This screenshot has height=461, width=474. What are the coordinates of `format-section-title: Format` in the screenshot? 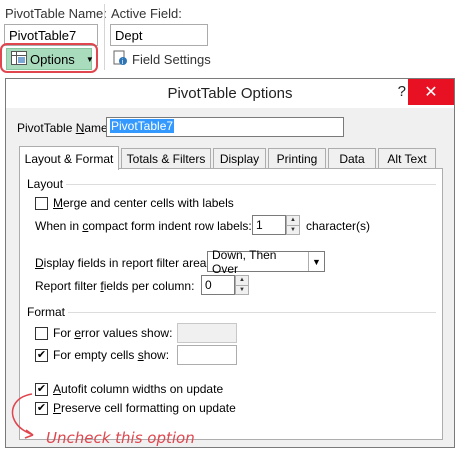 It's located at (46, 312).